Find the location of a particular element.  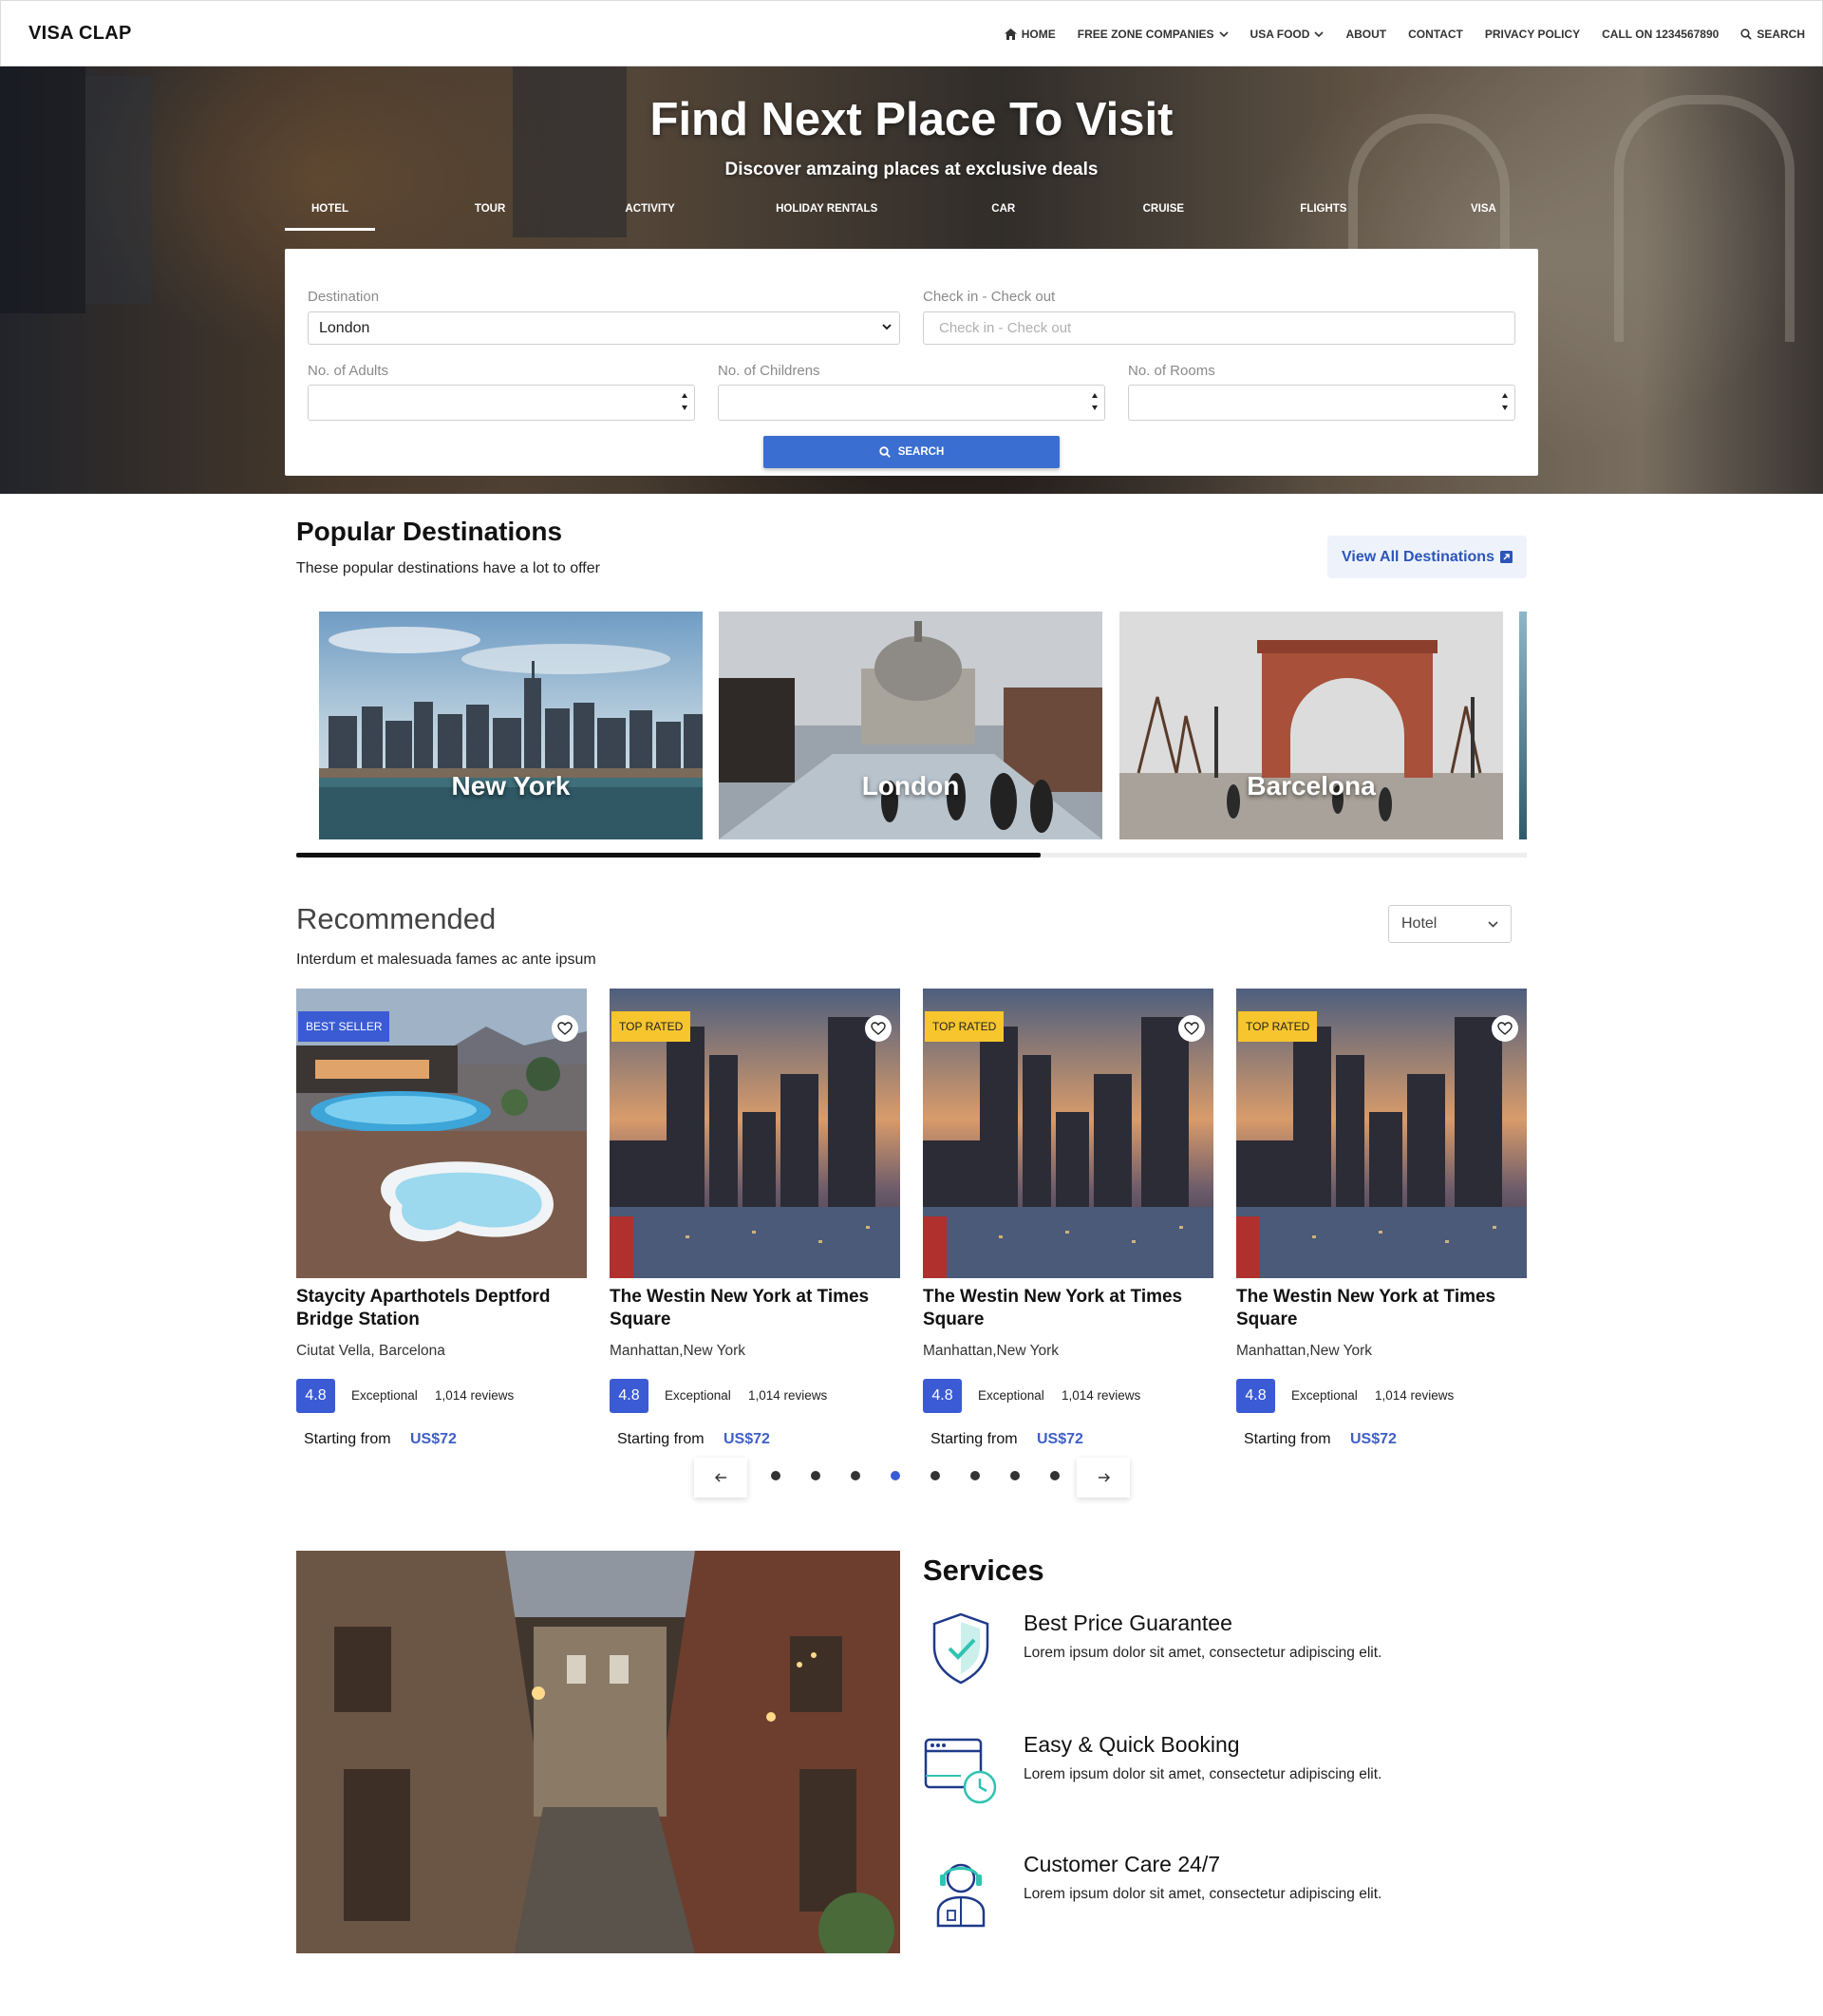

nav-call-label: CALL ON 1234567890 is located at coordinates (1661, 34).